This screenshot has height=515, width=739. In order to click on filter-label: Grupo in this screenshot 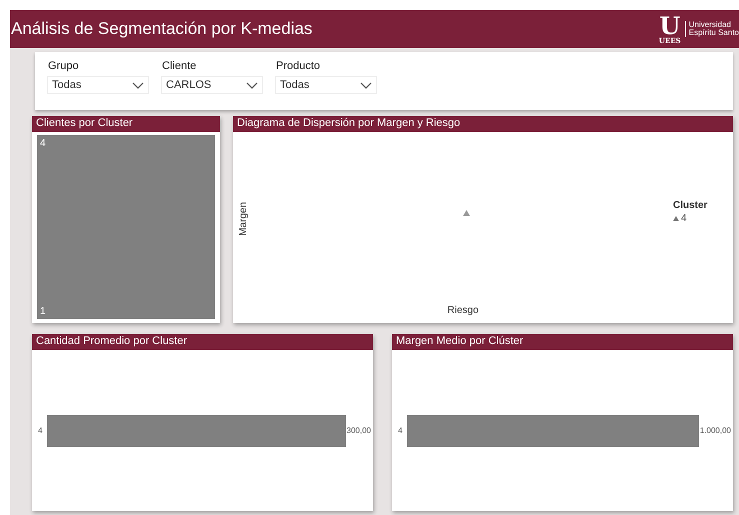, I will do `click(63, 66)`.